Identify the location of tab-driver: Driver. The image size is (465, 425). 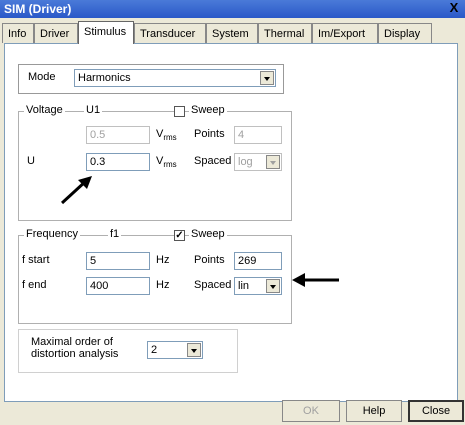
(56, 33).